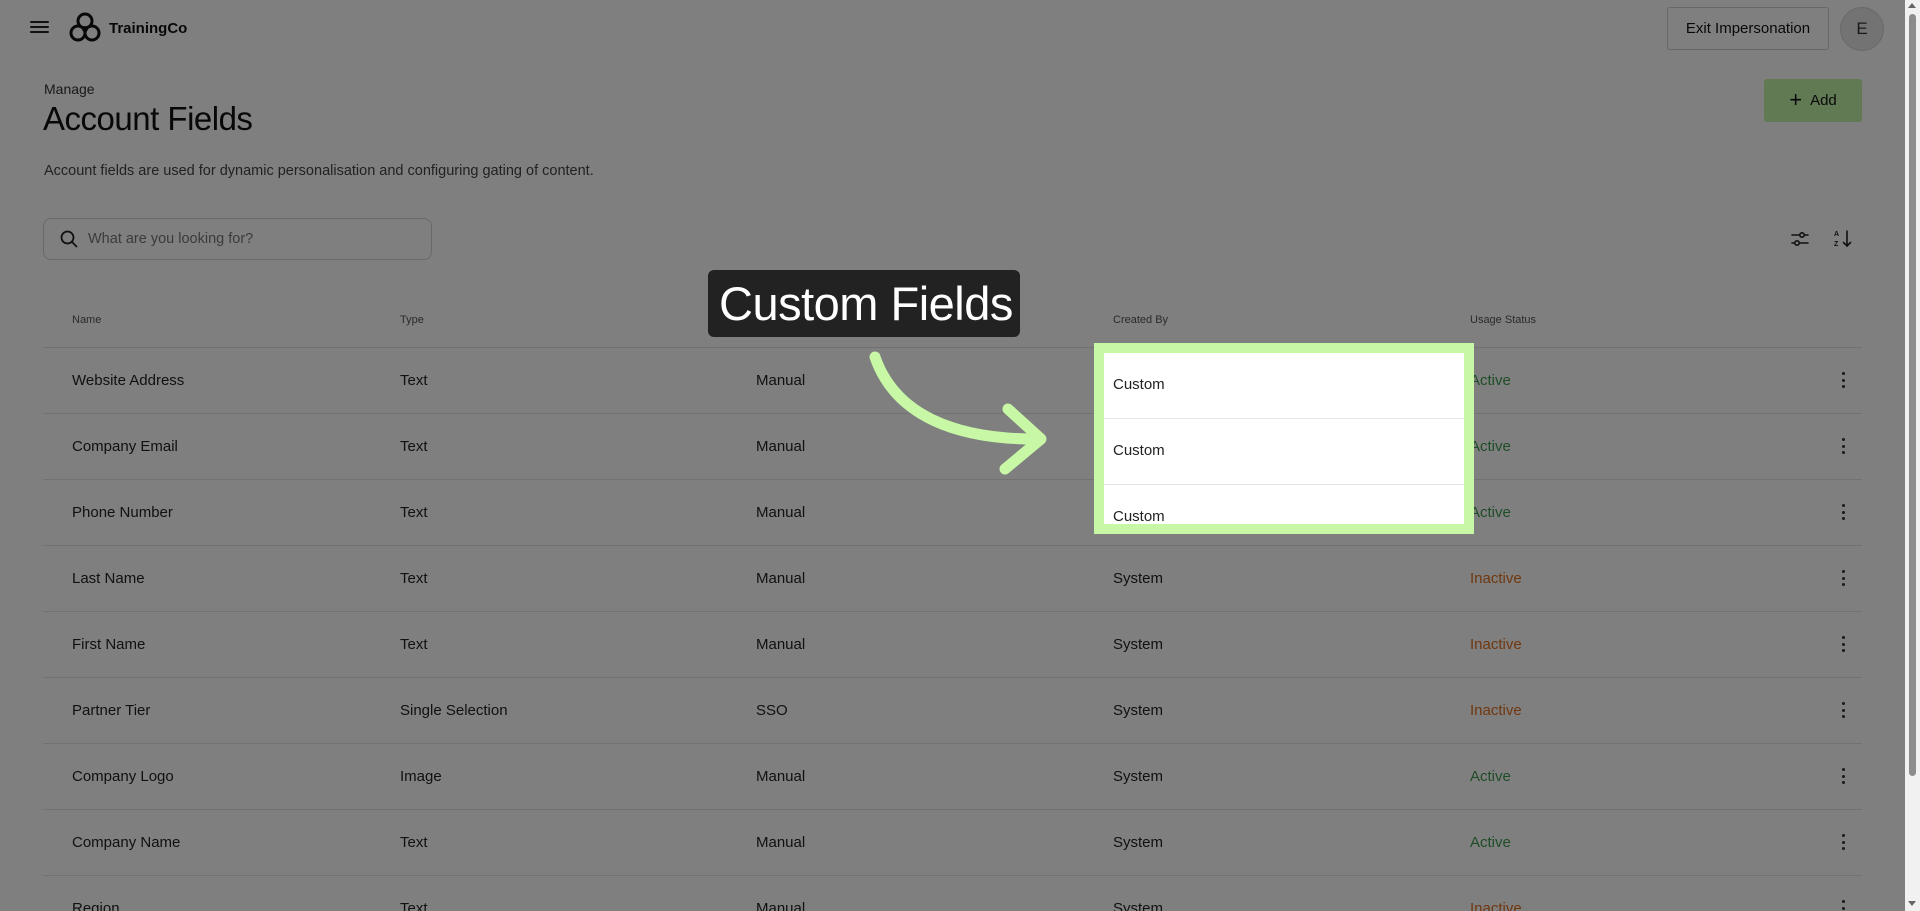 The width and height of the screenshot is (1920, 911). I want to click on field-type-cell: Single Selection, so click(454, 710).